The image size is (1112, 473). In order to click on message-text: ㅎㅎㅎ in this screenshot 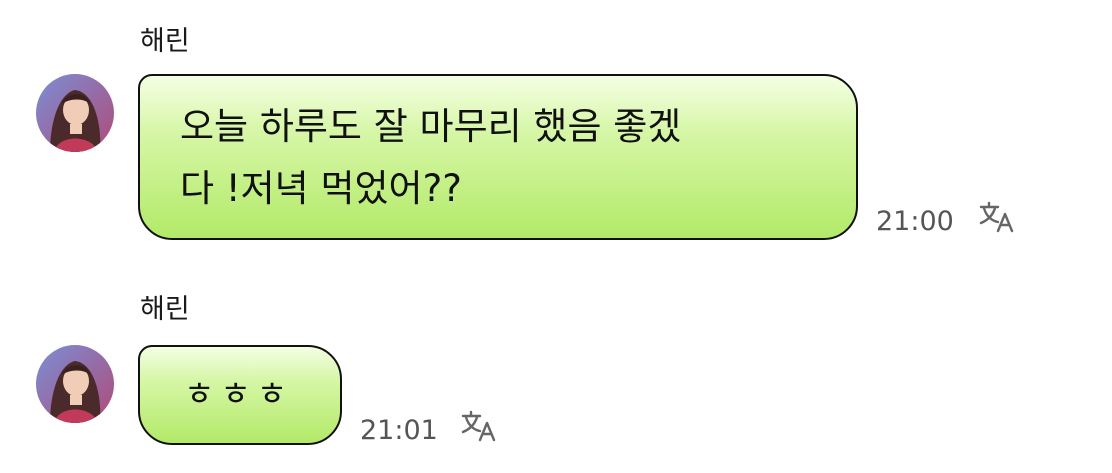, I will do `click(239, 393)`.